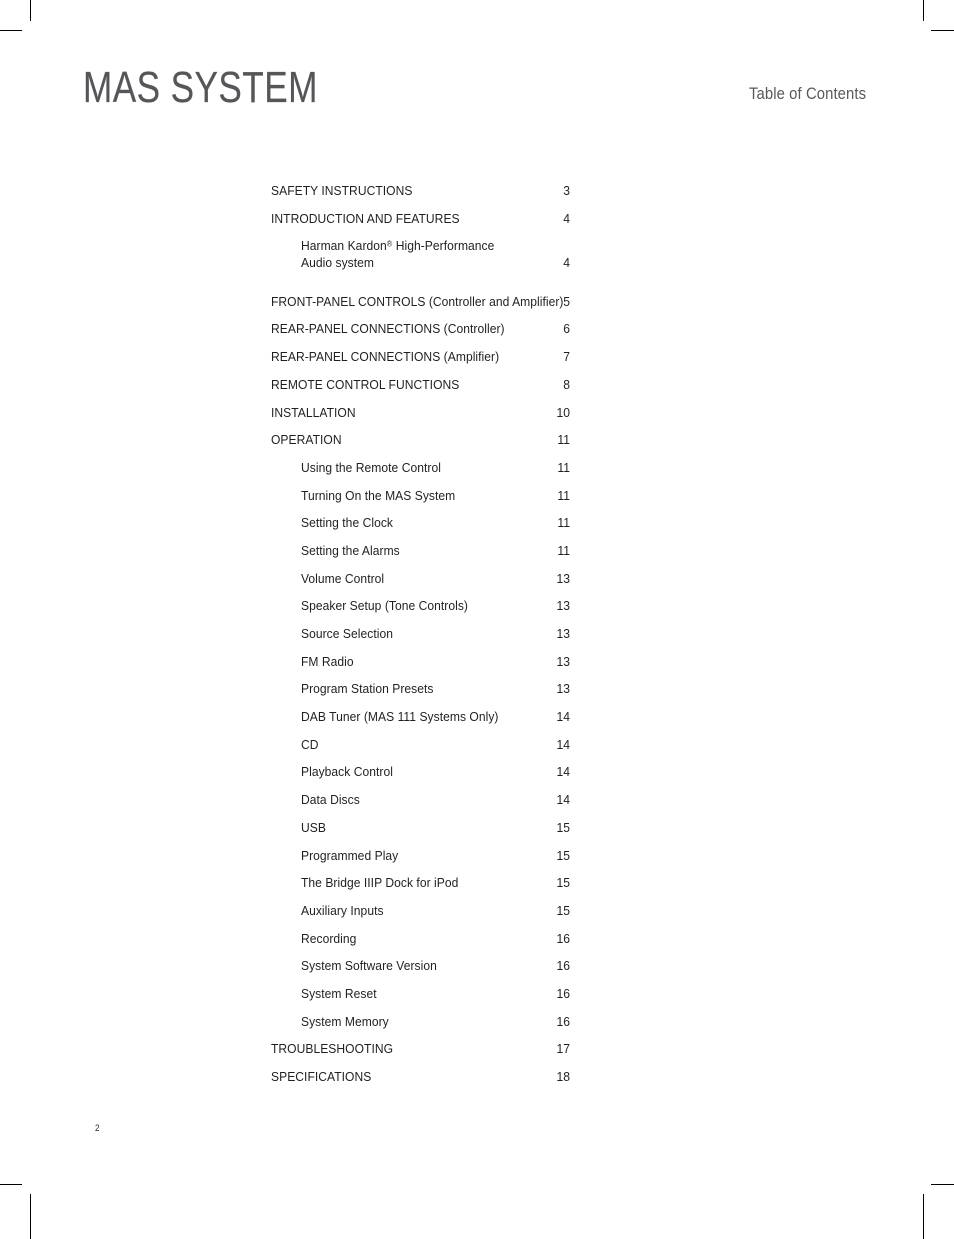 Image resolution: width=954 pixels, height=1239 pixels. What do you see at coordinates (563, 1077) in the screenshot?
I see `toc-entry-page-number: 18` at bounding box center [563, 1077].